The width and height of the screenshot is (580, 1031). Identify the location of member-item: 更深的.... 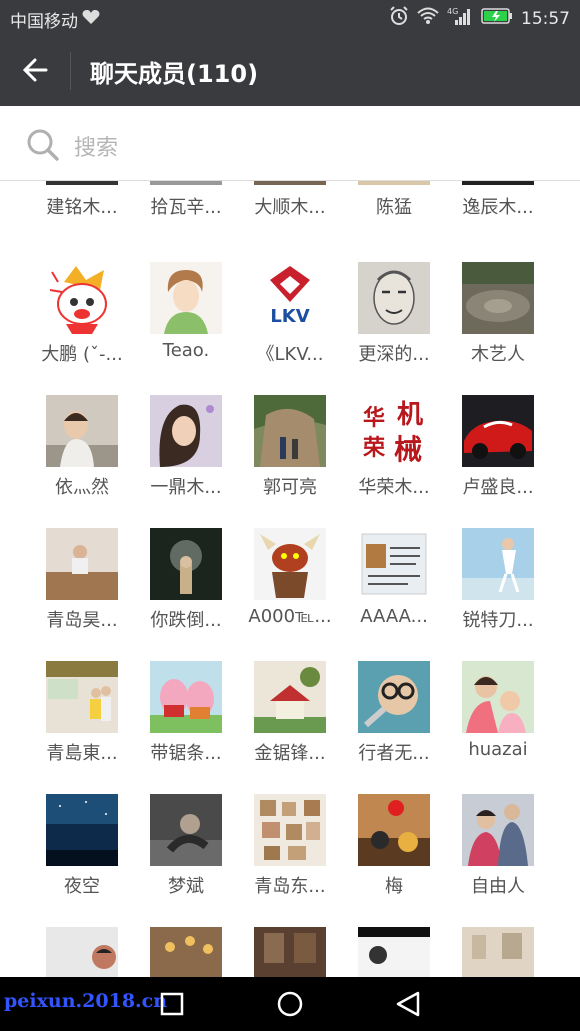
(394, 314).